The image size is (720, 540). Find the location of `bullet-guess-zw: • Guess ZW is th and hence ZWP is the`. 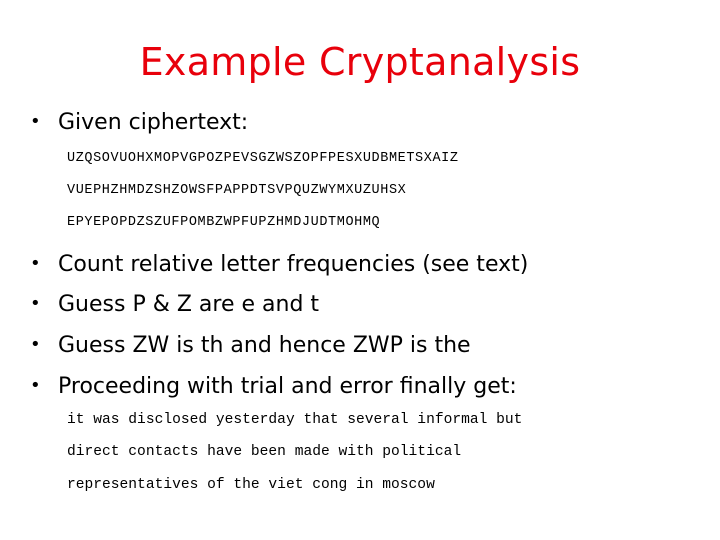

bullet-guess-zw: • Guess ZW is th and hence ZWP is the is located at coordinates (250, 345).